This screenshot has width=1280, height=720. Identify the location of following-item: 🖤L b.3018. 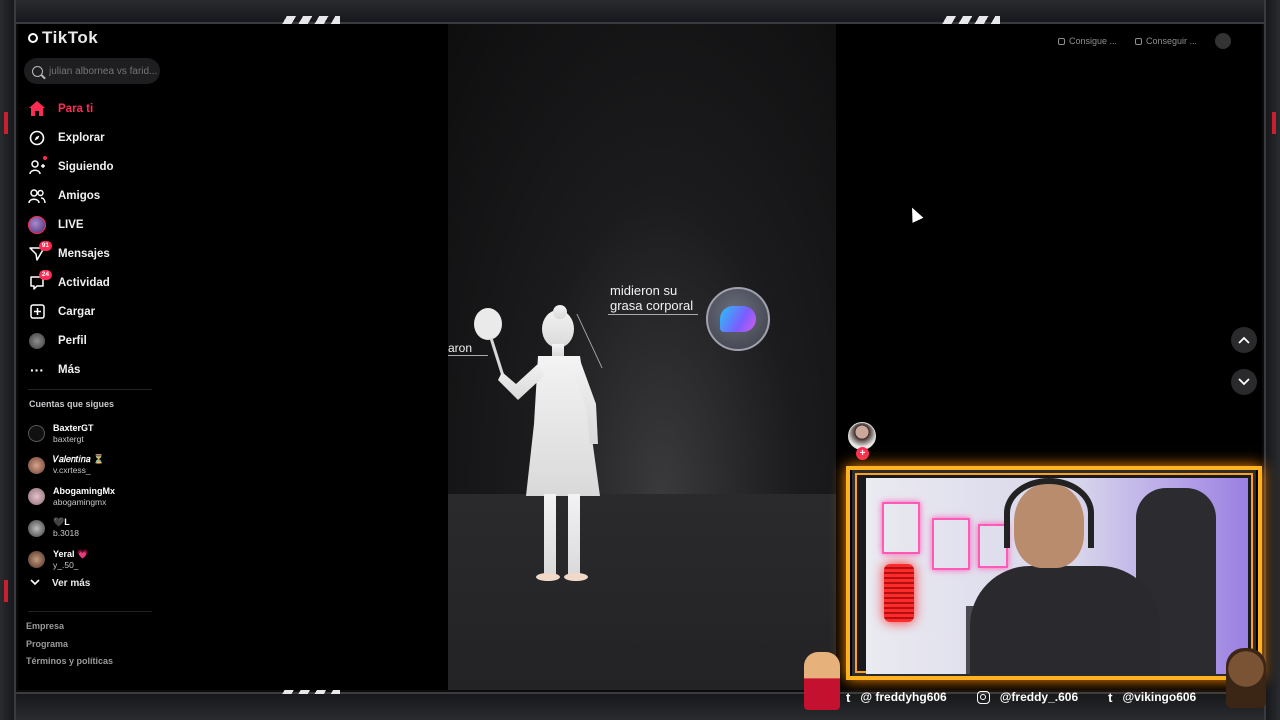
(98, 529).